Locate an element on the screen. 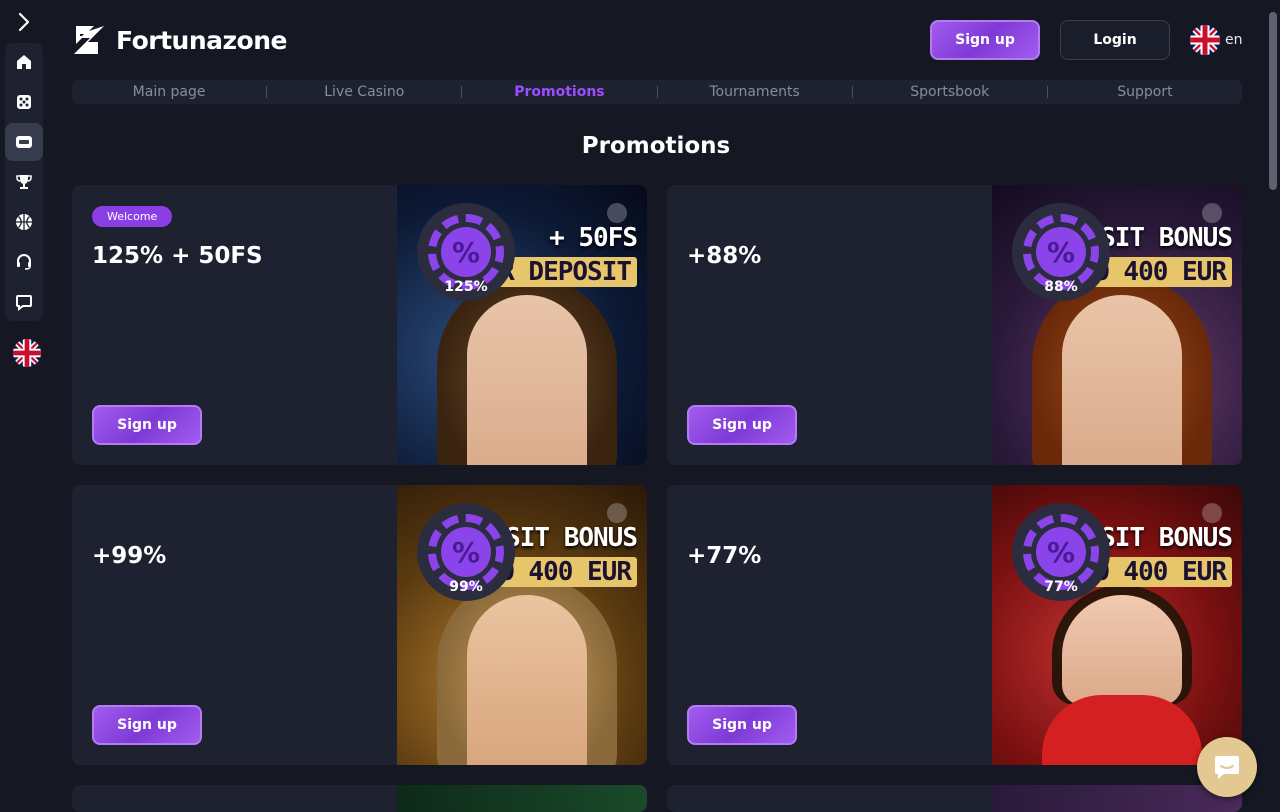 This screenshot has width=1280, height=812. language-code: en is located at coordinates (1234, 40).